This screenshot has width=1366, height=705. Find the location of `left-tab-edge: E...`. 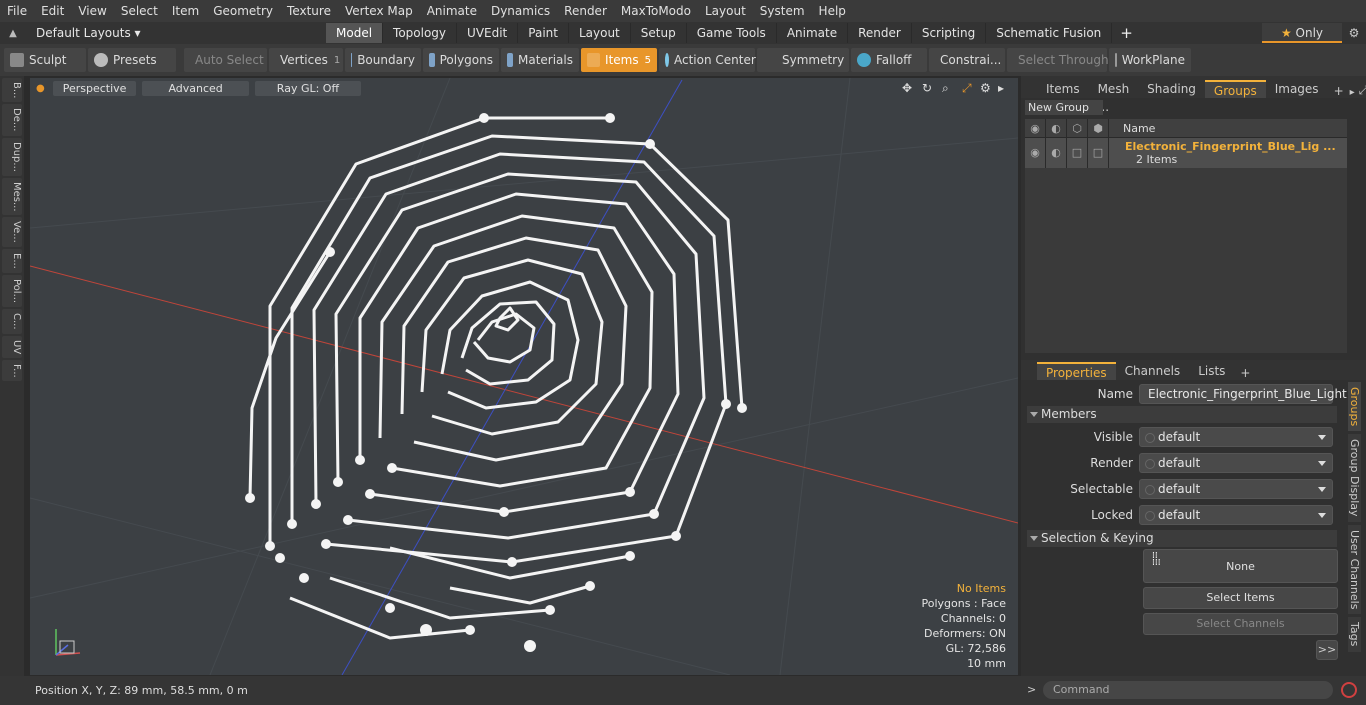

left-tab-edge: E... is located at coordinates (12, 261).